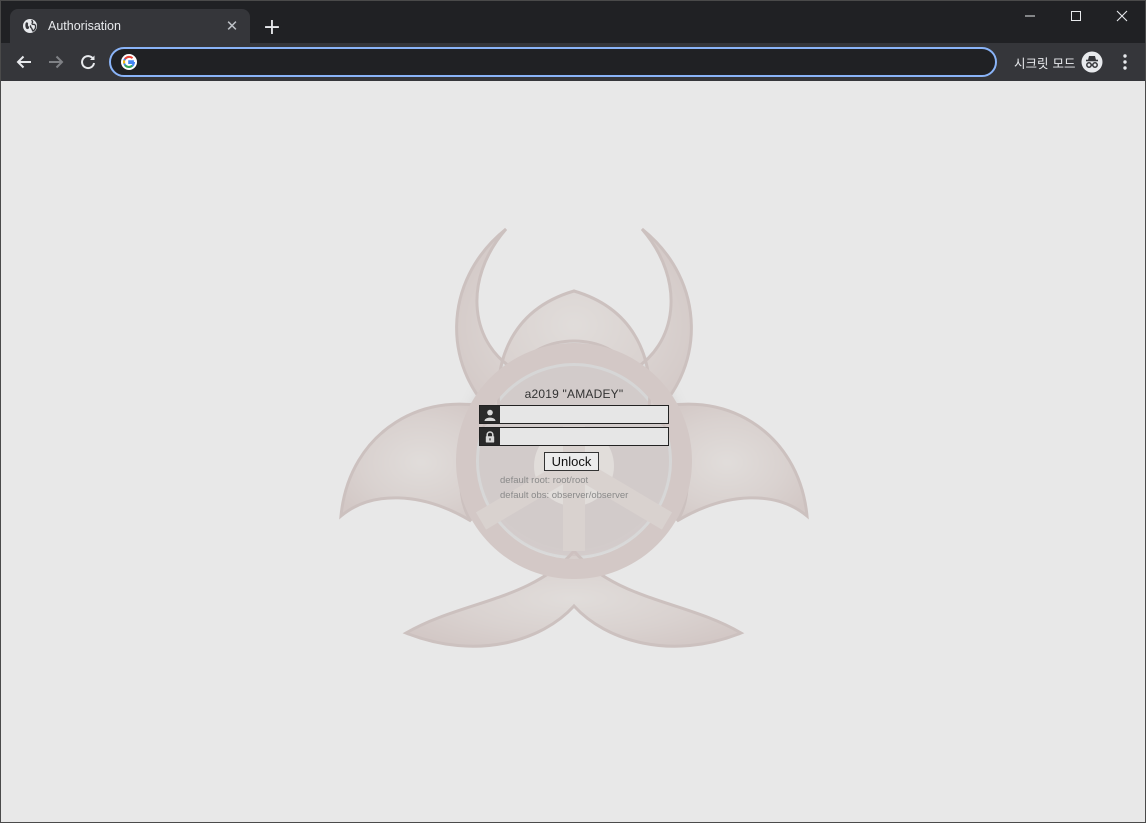 Image resolution: width=1146 pixels, height=823 pixels. I want to click on minimize-button, so click(1030, 16).